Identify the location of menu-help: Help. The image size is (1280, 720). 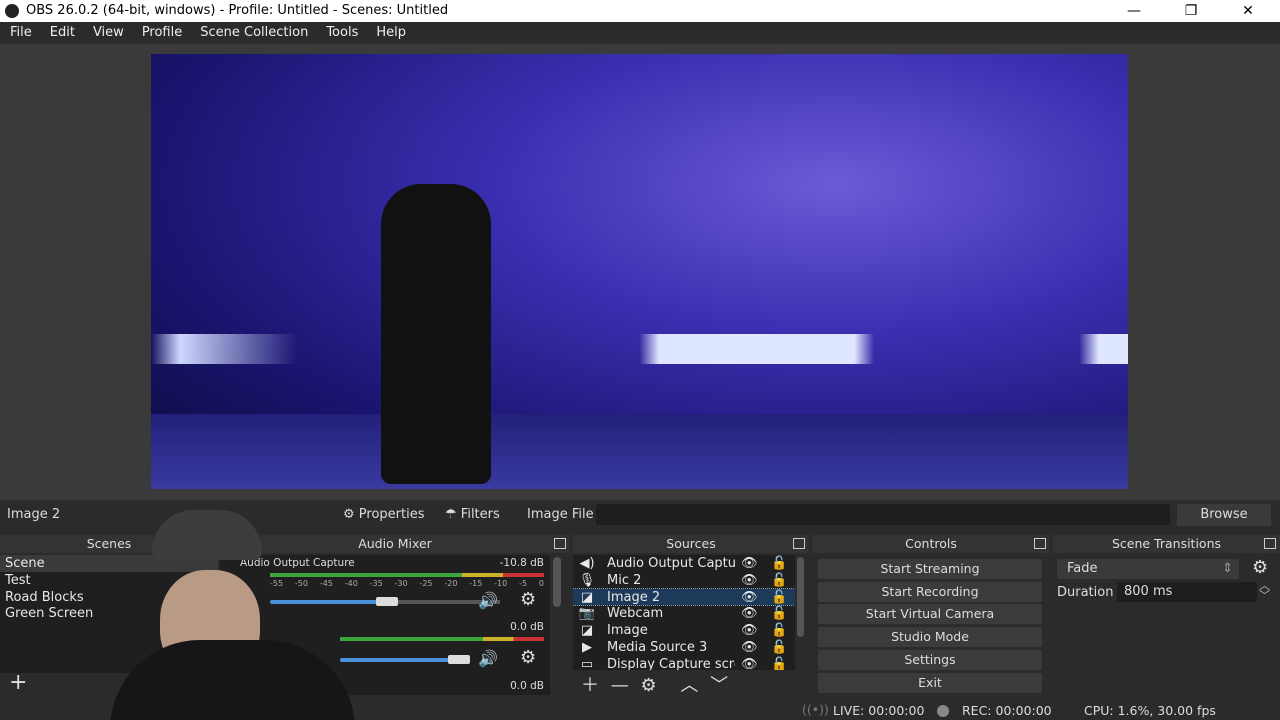
(390, 33).